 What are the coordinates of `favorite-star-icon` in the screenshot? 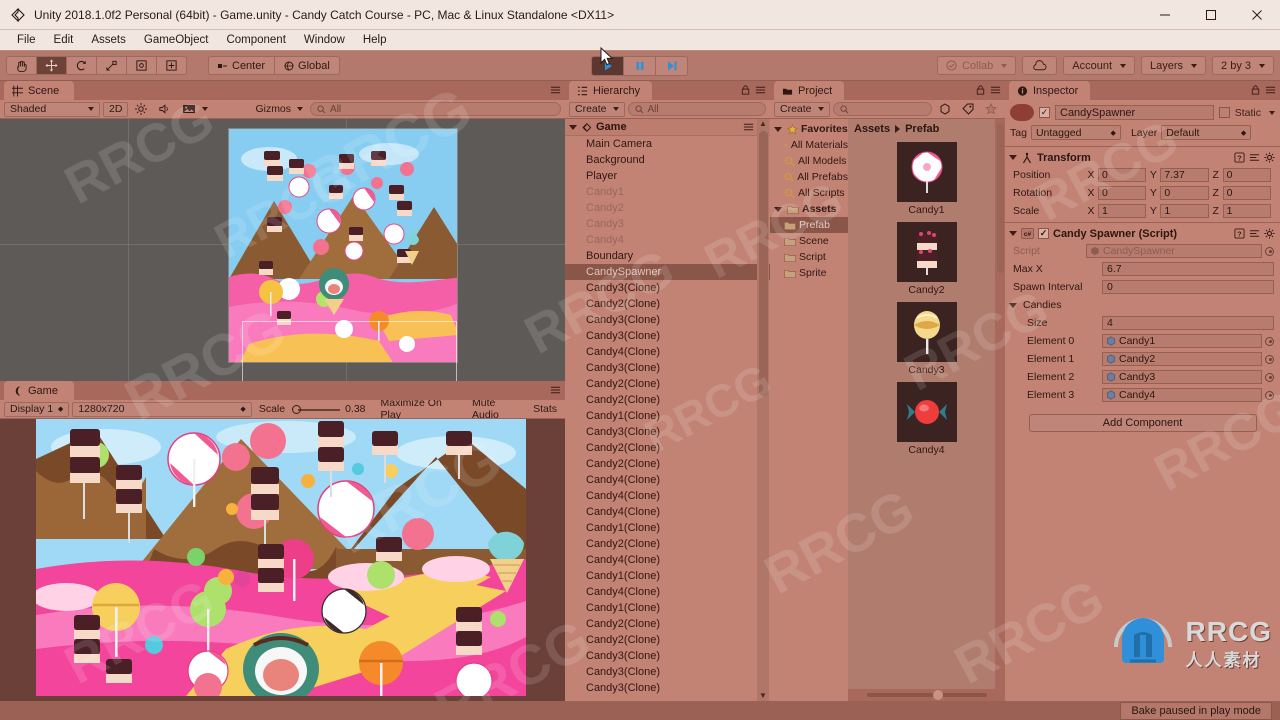 It's located at (991, 109).